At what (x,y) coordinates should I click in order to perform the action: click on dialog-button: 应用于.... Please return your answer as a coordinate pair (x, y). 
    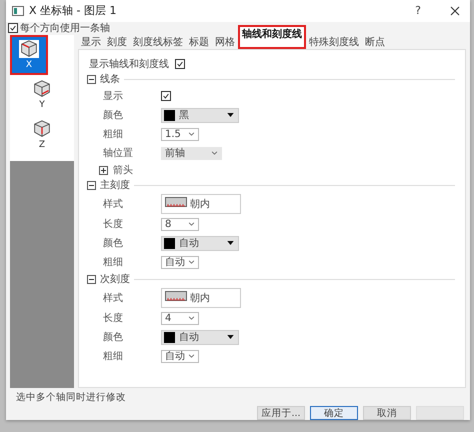
    Looking at the image, I should click on (281, 413).